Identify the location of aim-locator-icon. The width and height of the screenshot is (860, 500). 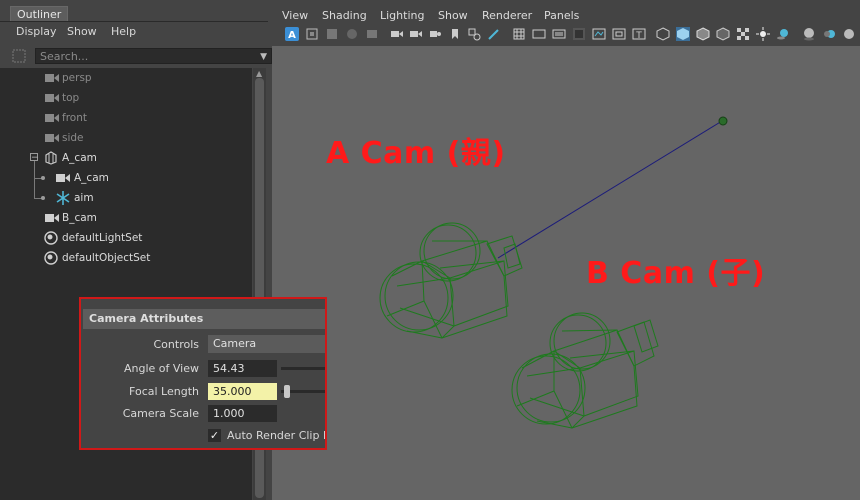
(63, 198).